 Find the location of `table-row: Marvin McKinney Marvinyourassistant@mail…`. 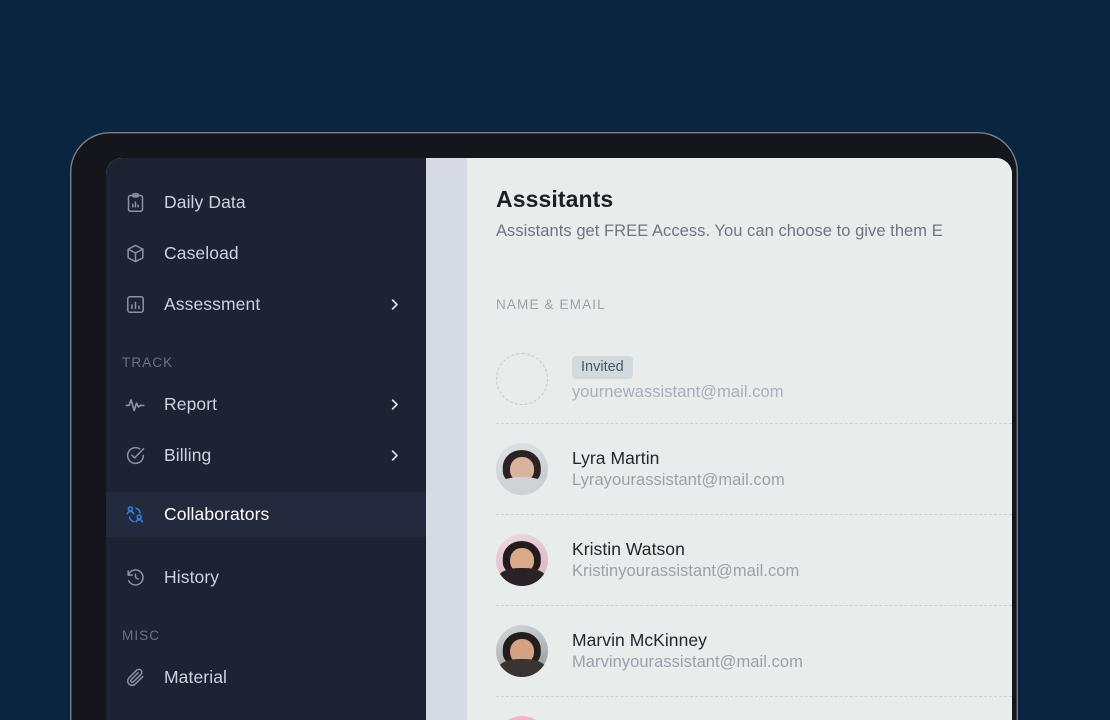

table-row: Marvin McKinney Marvinyourassistant@mail… is located at coordinates (754, 650).